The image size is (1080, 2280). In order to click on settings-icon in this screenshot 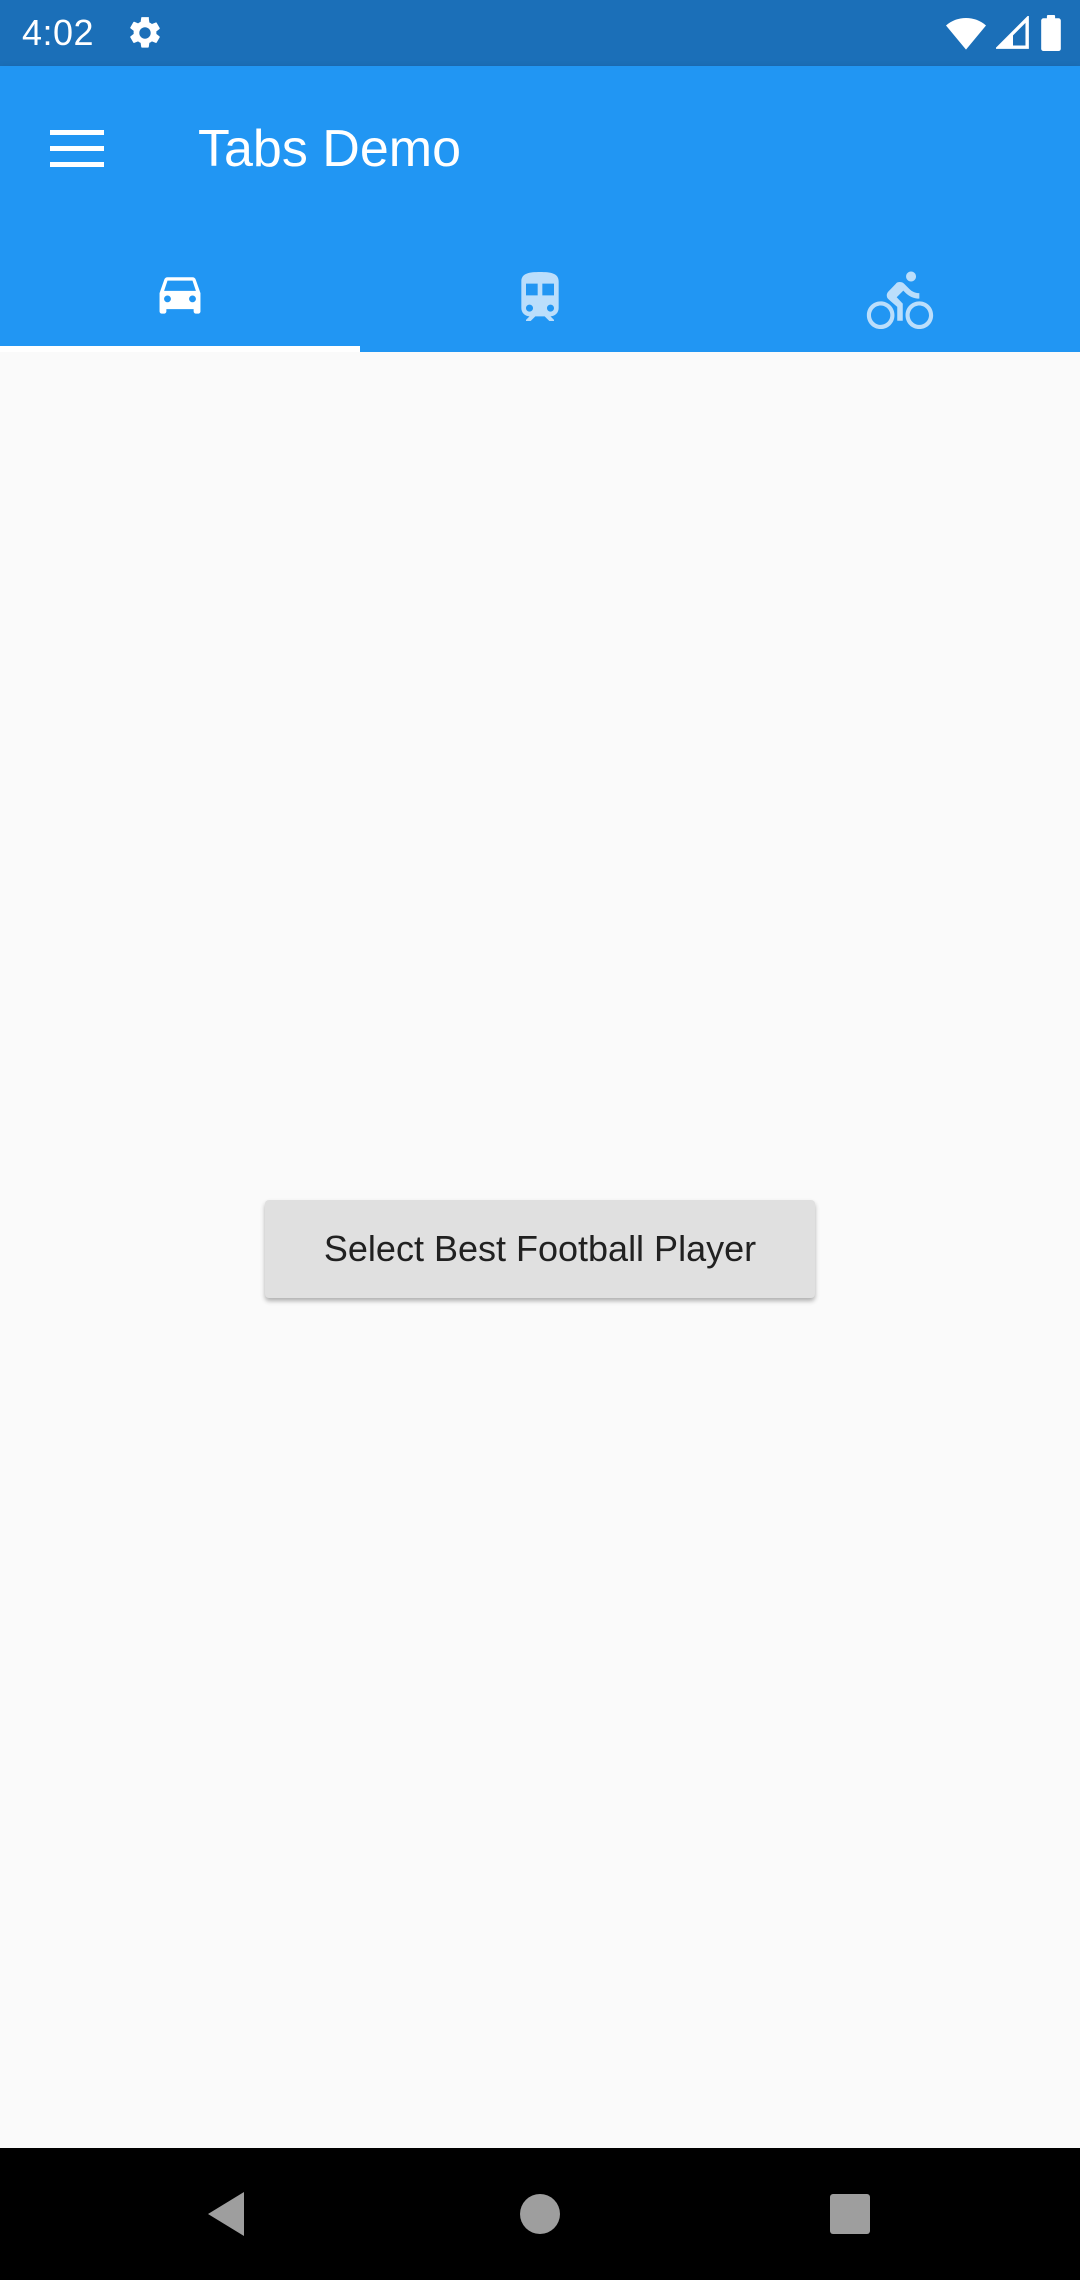, I will do `click(145, 32)`.